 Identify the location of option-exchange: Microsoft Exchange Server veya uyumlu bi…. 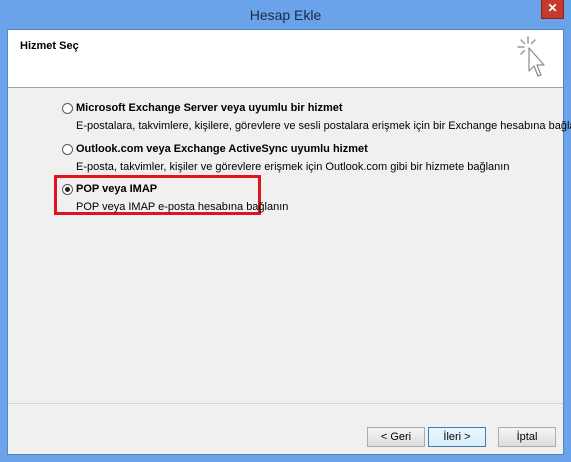
(316, 117).